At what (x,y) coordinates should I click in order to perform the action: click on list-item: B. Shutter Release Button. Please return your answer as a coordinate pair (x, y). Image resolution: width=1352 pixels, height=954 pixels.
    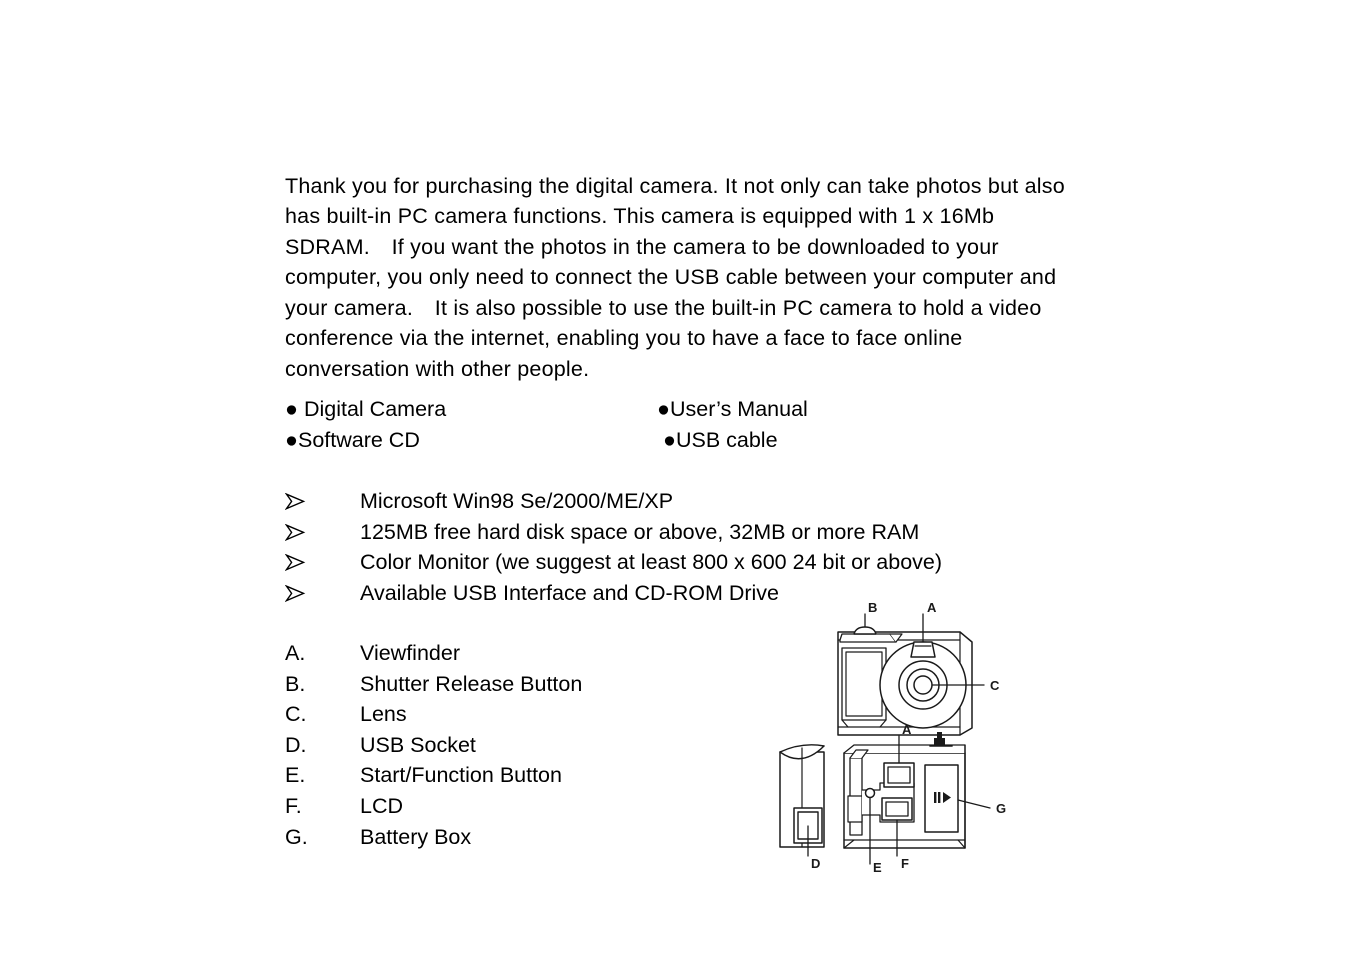
    Looking at the image, I should click on (495, 684).